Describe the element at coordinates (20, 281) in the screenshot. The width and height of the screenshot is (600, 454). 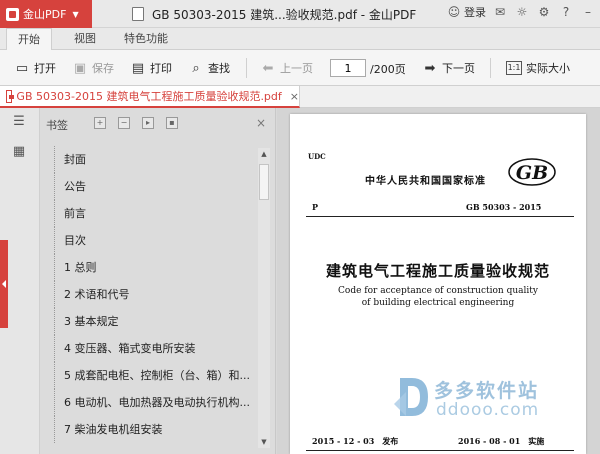
I see `left-nav-strip: ☰ ▦` at that location.